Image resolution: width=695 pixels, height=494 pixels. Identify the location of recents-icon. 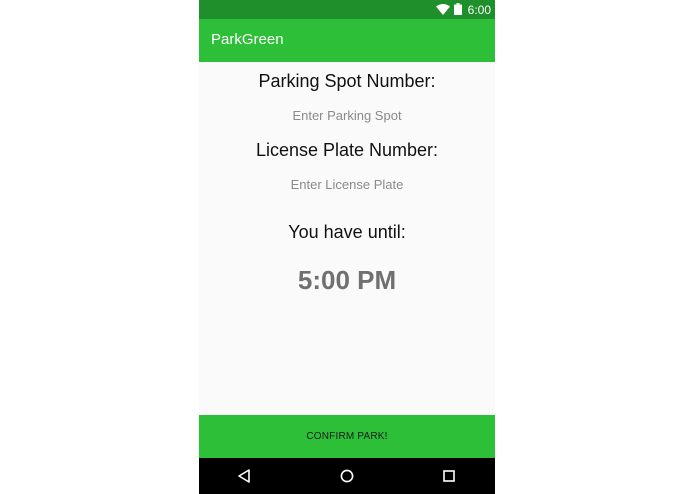
(449, 476).